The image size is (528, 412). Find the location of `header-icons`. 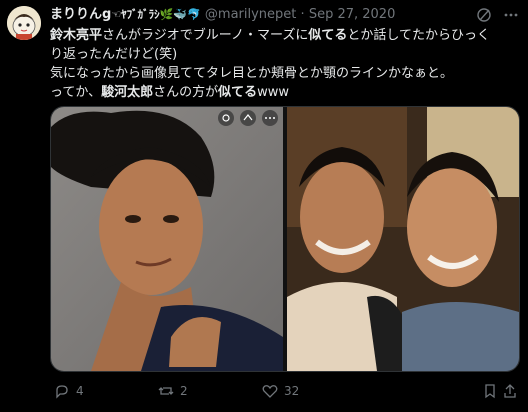

header-icons is located at coordinates (498, 15).